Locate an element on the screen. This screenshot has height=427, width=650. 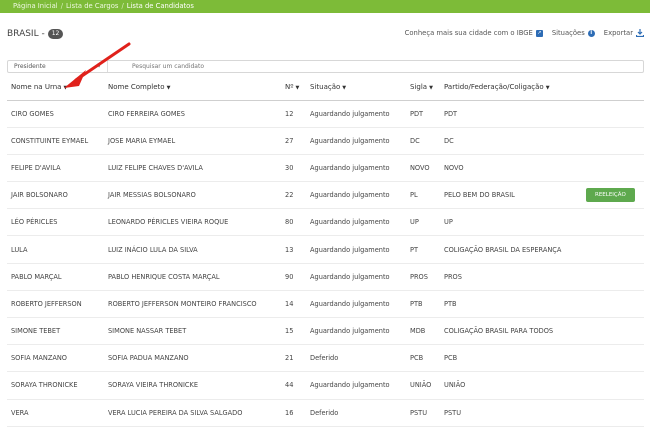
reeleicao-badge: REELEIÇÃO is located at coordinates (610, 195).